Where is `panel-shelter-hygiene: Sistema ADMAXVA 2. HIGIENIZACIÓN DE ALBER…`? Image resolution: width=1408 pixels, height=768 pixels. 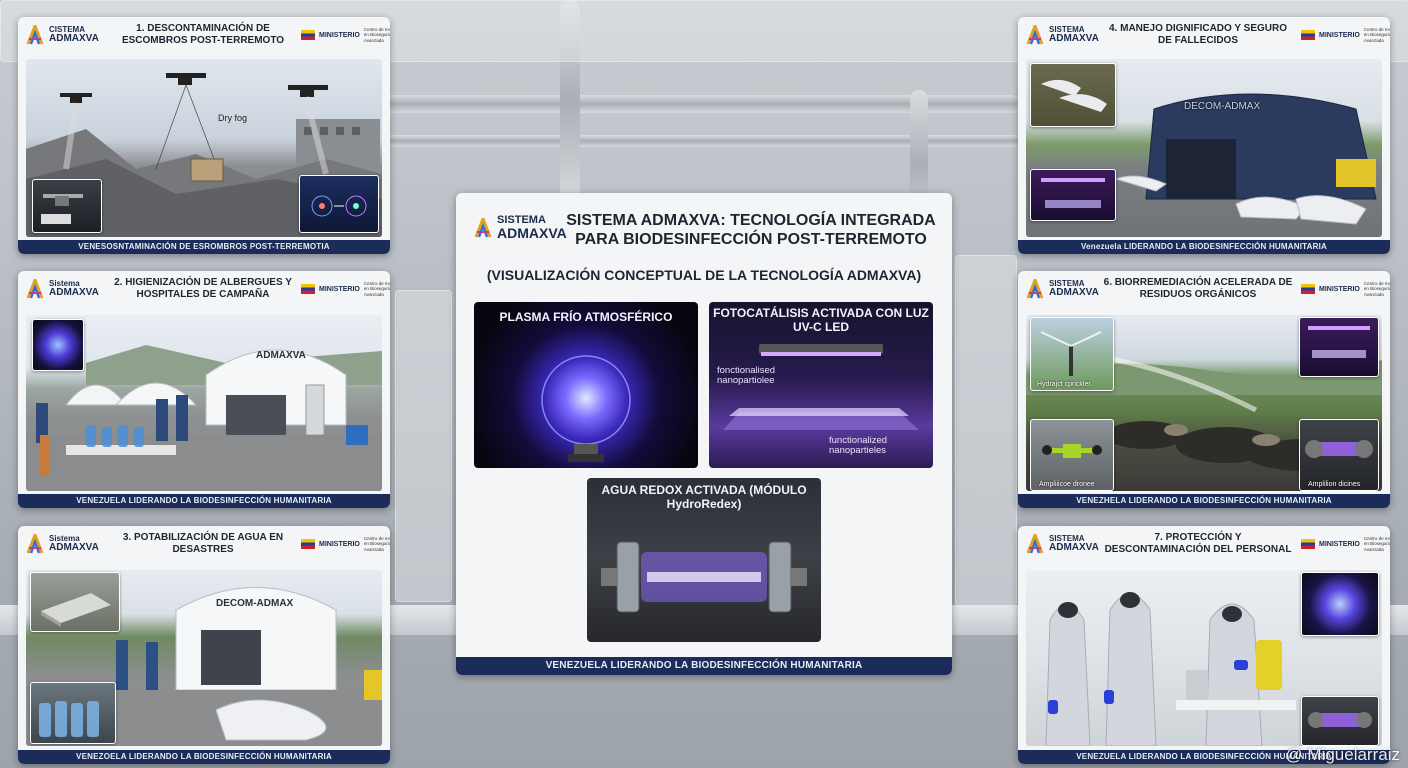 panel-shelter-hygiene: Sistema ADMAXVA 2. HIGIENIZACIÓN DE ALBER… is located at coordinates (204, 389).